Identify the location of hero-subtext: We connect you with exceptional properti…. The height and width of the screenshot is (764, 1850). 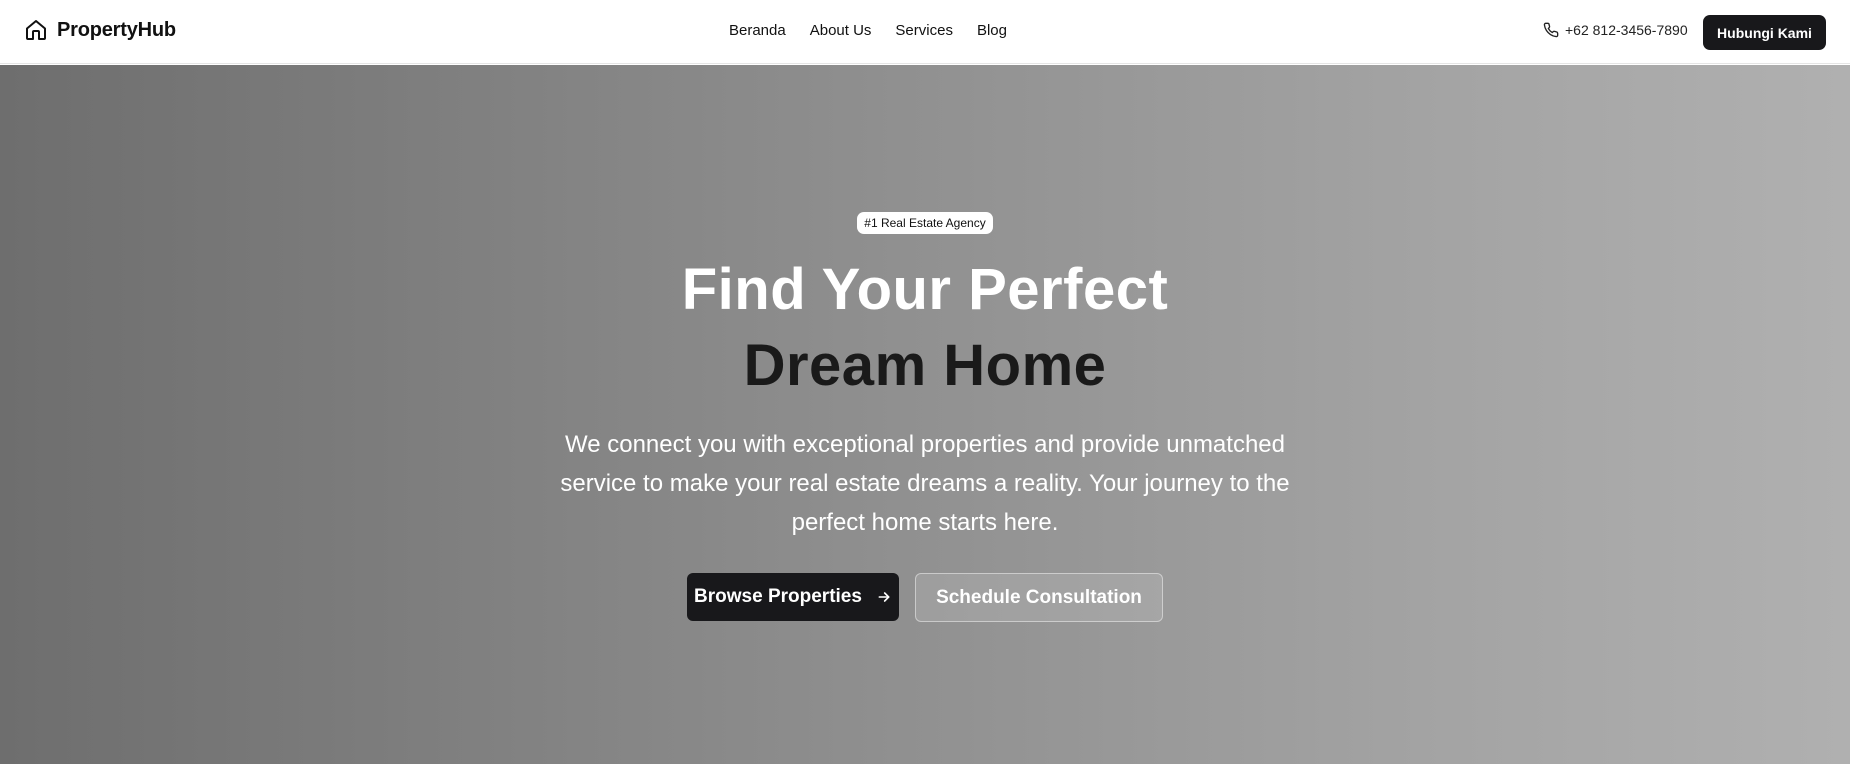
(925, 483).